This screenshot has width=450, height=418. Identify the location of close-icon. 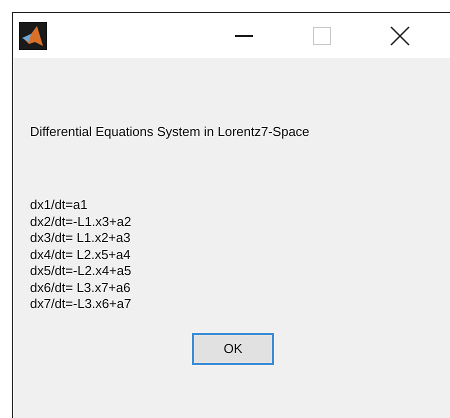
(400, 36).